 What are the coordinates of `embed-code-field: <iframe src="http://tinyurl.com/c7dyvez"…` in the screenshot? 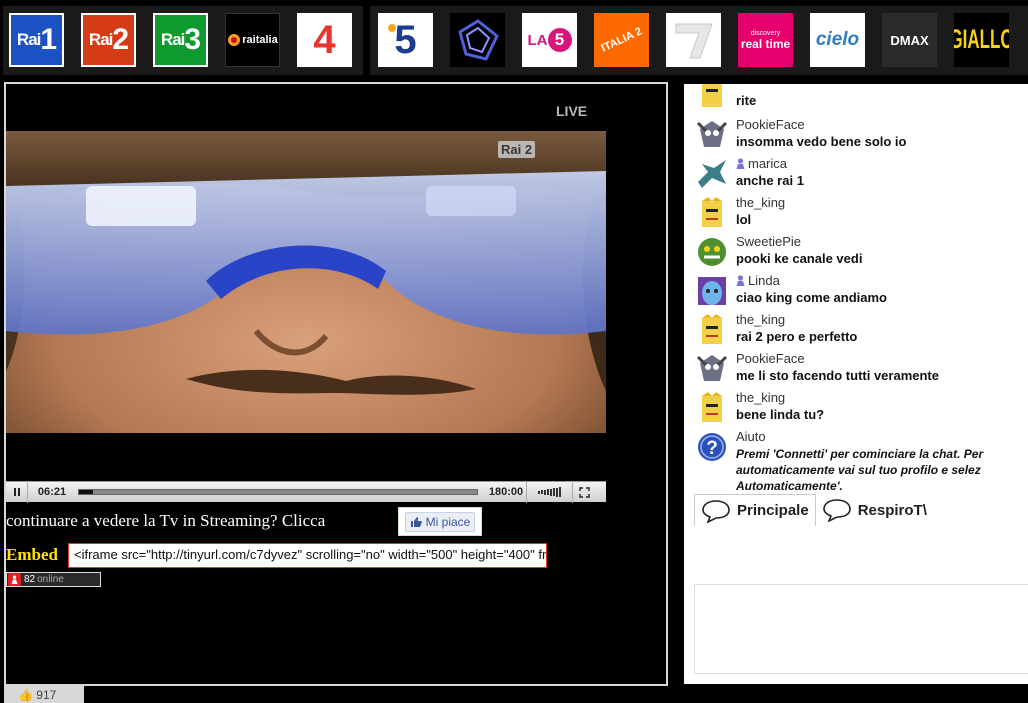 It's located at (307, 555).